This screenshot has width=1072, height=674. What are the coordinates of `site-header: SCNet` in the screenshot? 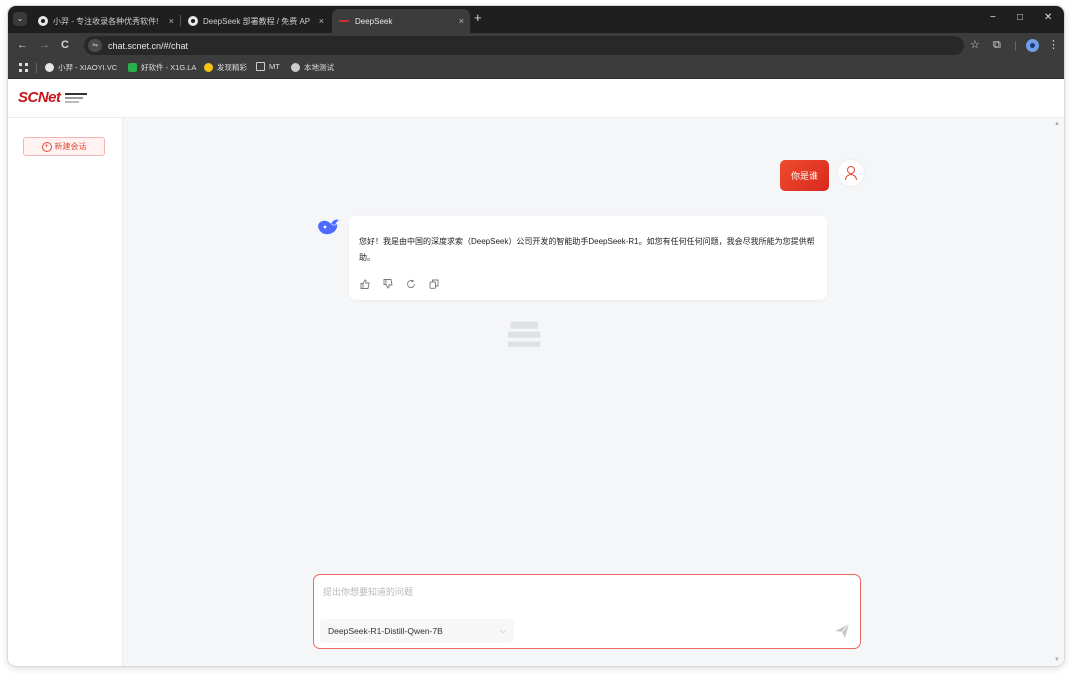 It's located at (536, 98).